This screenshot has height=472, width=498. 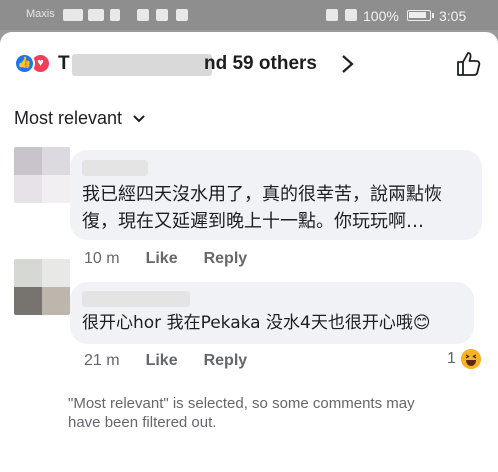 What do you see at coordinates (162, 15) in the screenshot?
I see `notification-icon` at bounding box center [162, 15].